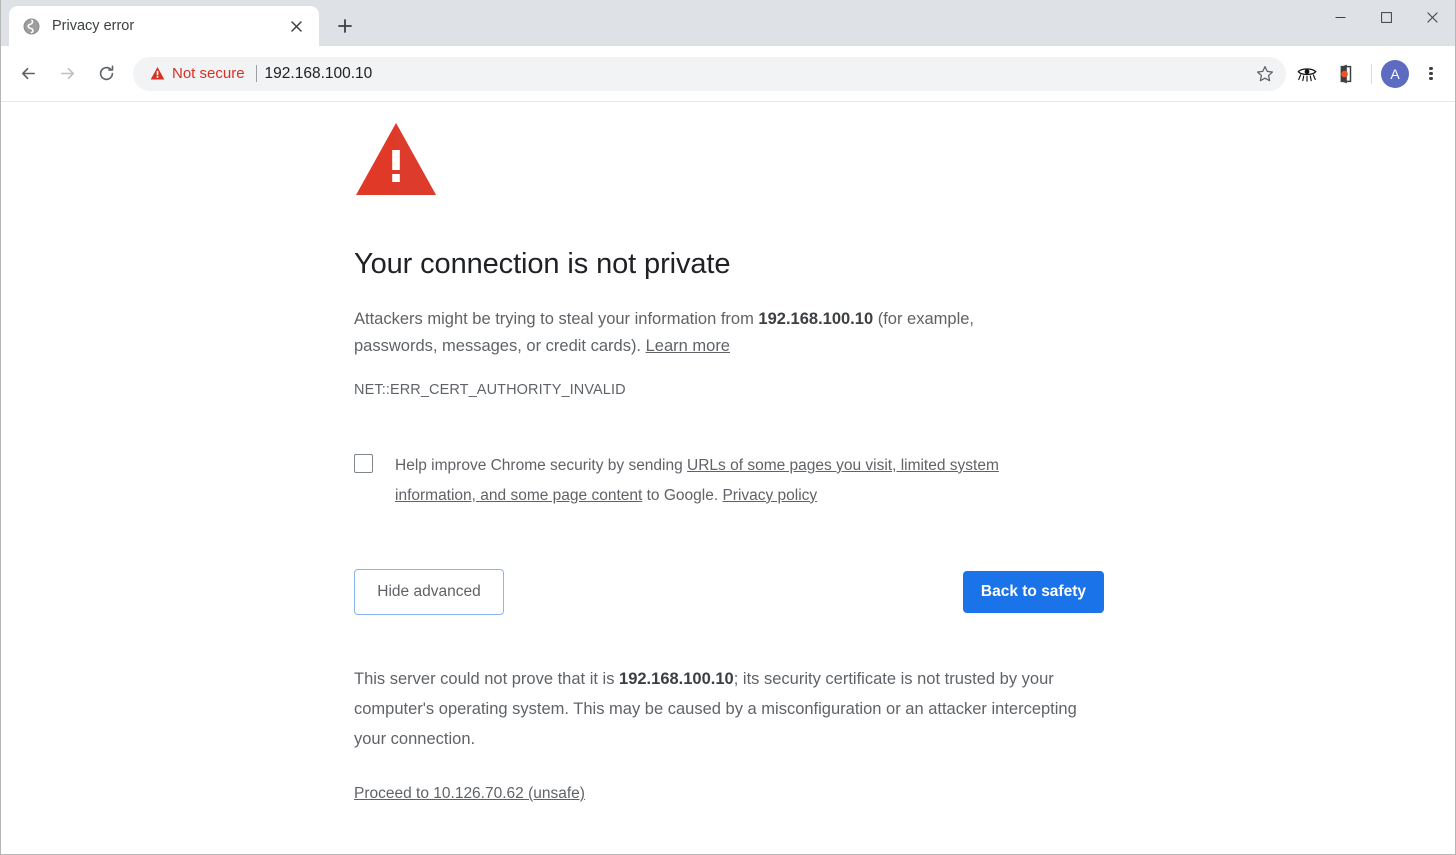 This screenshot has height=855, width=1456. What do you see at coordinates (728, 23) in the screenshot?
I see `tab-strip: Privacy error` at bounding box center [728, 23].